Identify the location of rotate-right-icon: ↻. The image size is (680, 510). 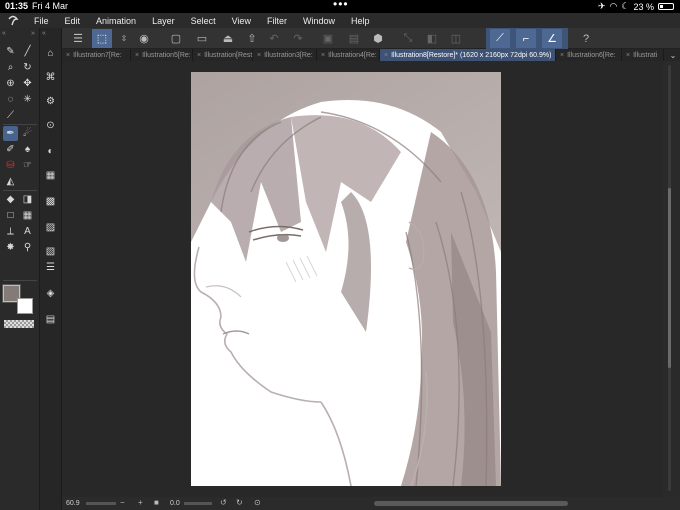
(239, 502).